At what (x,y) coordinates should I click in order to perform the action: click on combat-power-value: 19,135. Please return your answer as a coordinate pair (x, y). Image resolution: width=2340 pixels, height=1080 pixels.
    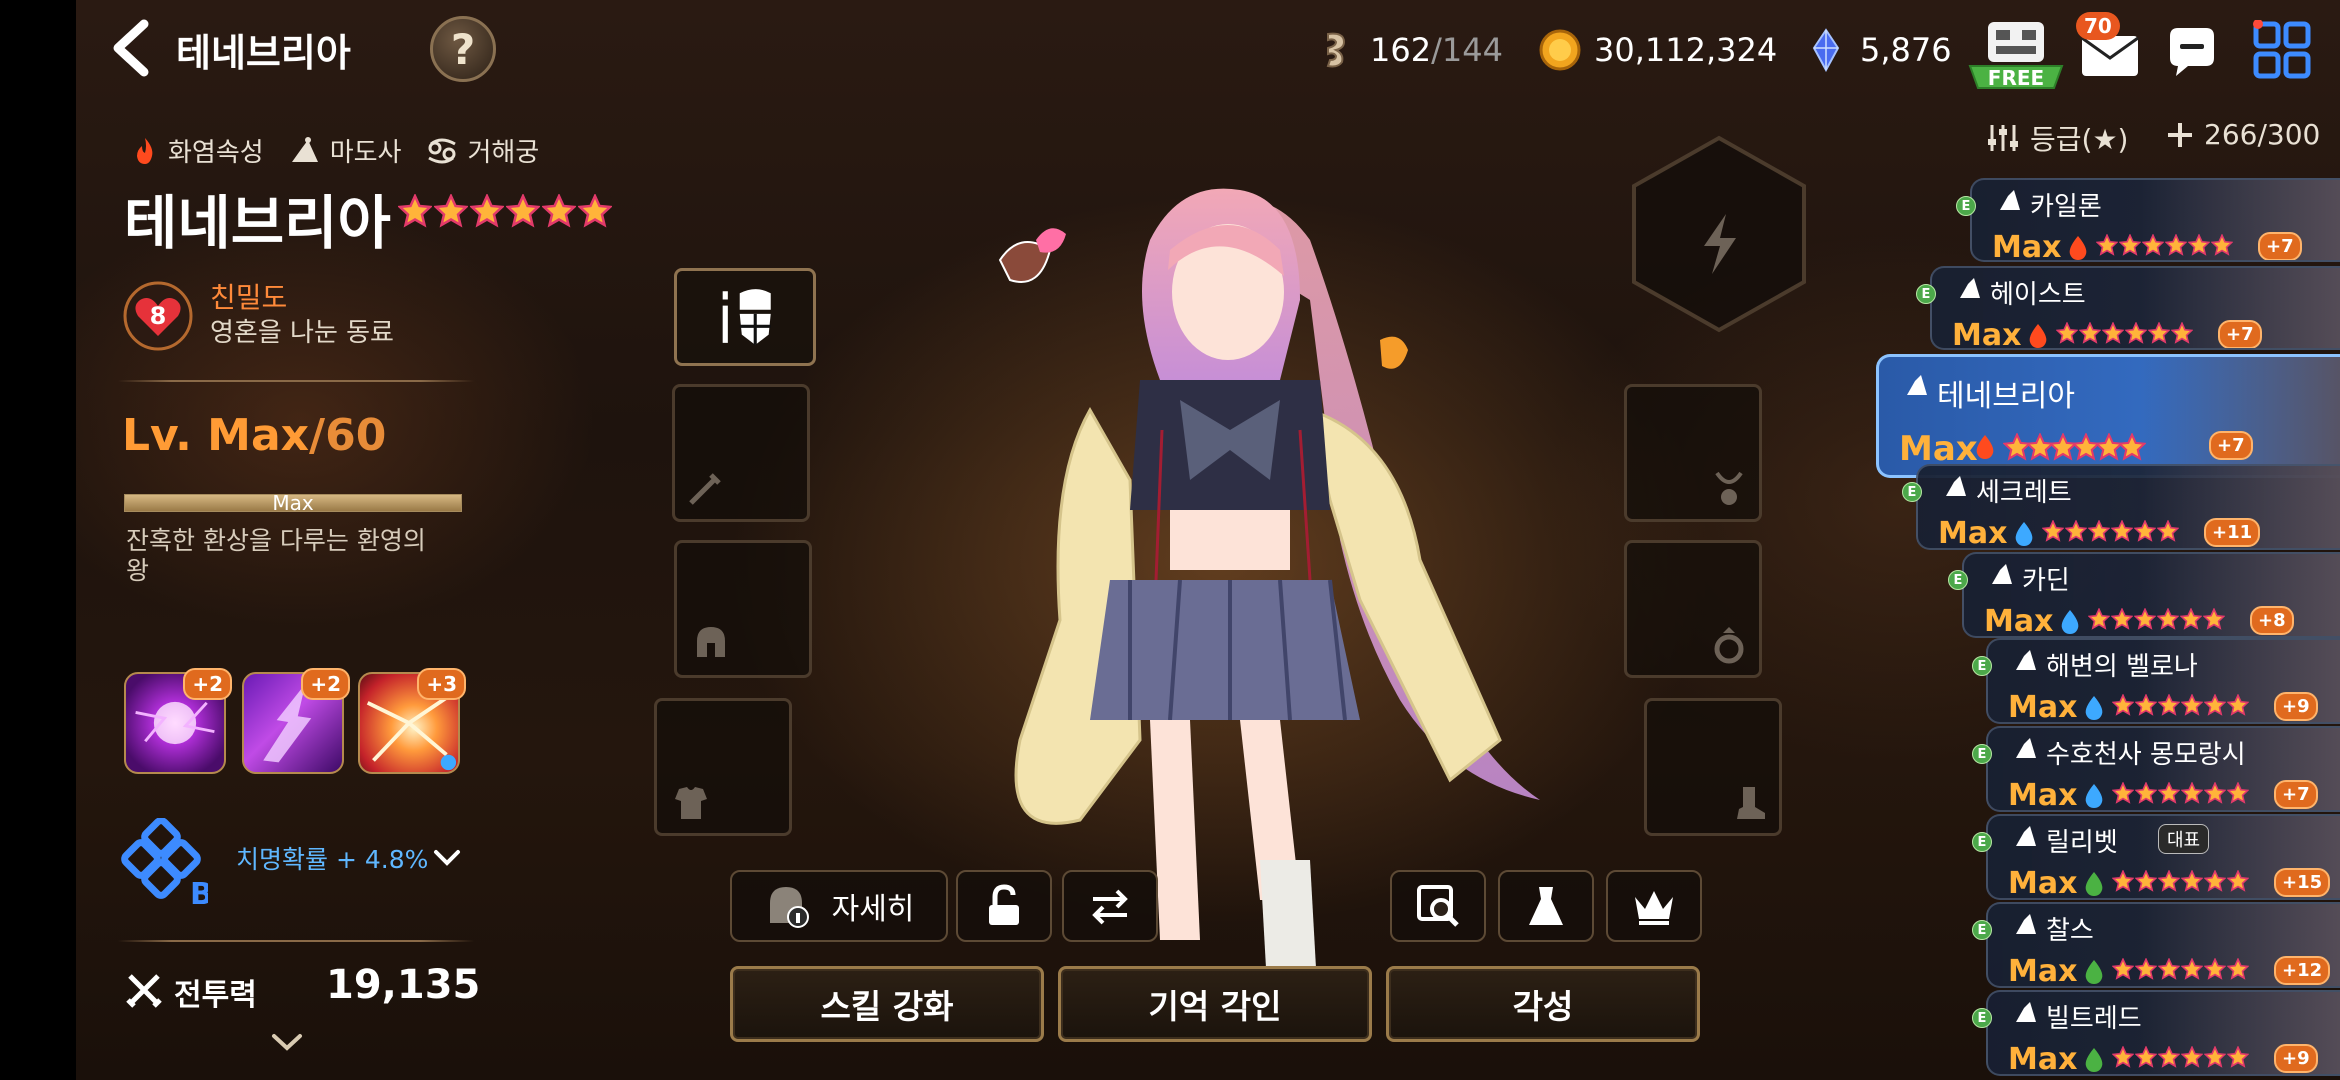
    Looking at the image, I should click on (403, 985).